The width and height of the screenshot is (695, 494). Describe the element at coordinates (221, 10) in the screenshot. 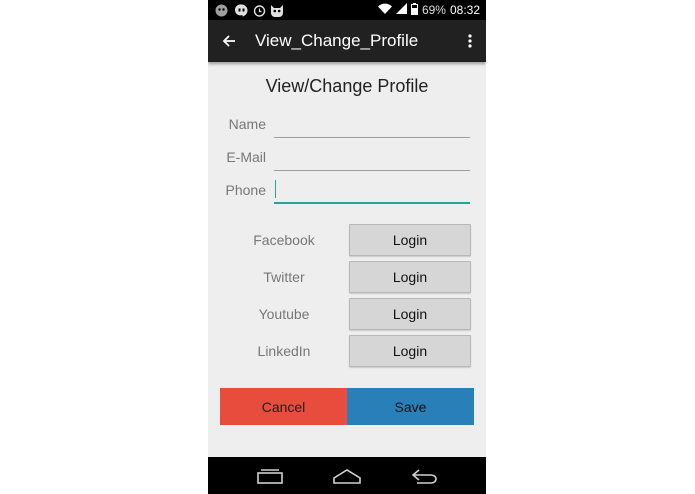

I see `ghost-icon` at that location.